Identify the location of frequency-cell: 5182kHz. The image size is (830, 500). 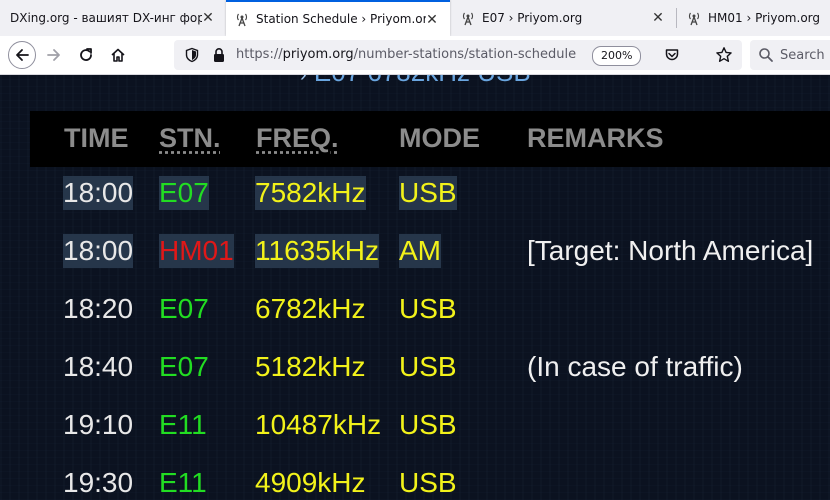
(310, 366).